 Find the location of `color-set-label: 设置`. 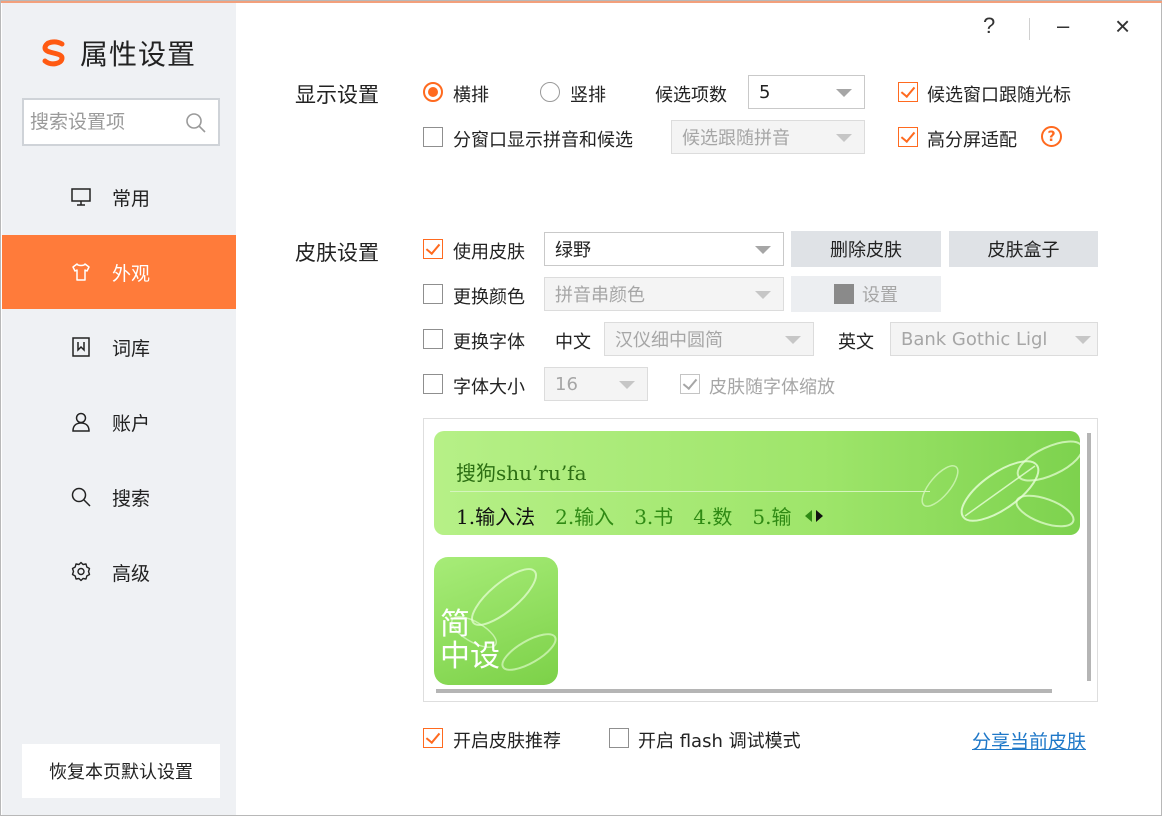

color-set-label: 设置 is located at coordinates (880, 295).